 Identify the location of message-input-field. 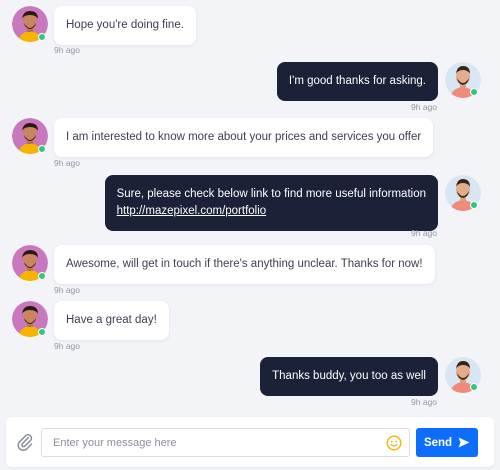
(225, 442).